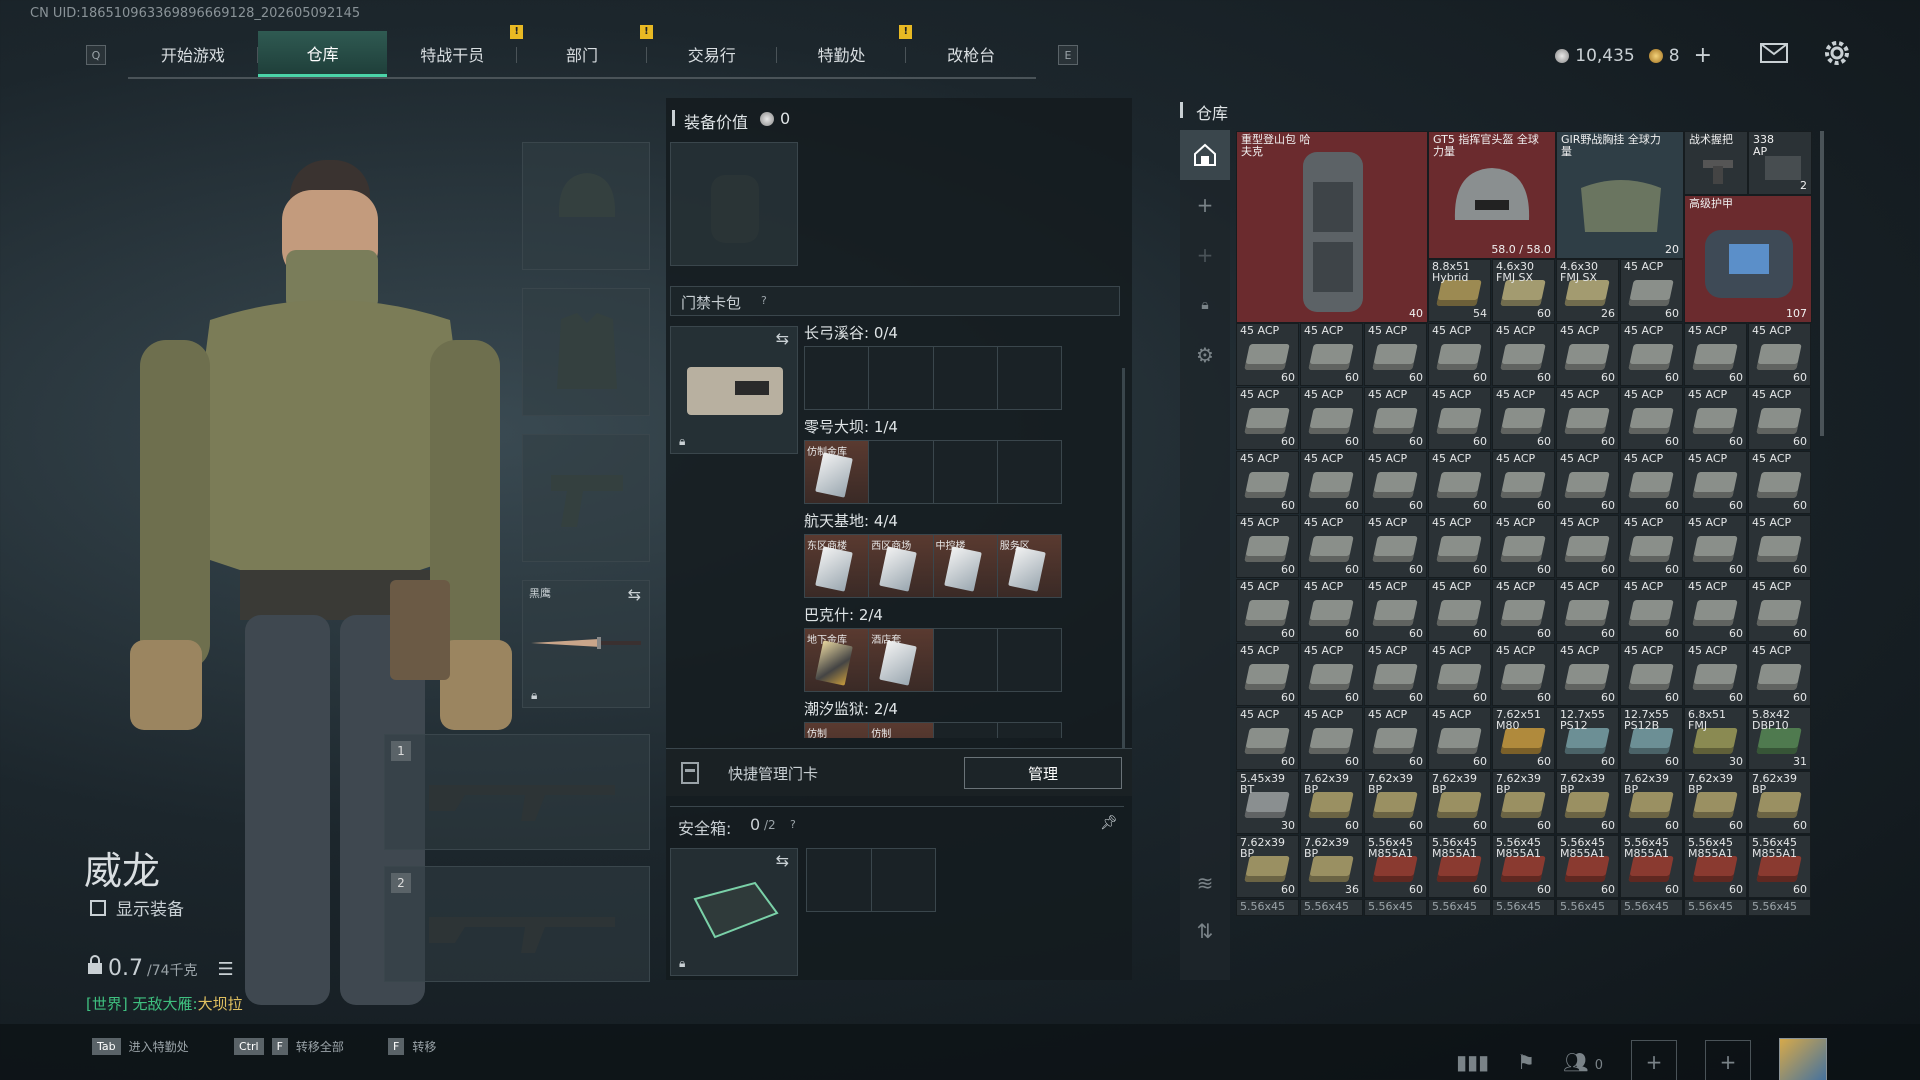 Image resolution: width=1920 pixels, height=1080 pixels. What do you see at coordinates (585, 51) in the screenshot?
I see `tab-department: 部门!` at bounding box center [585, 51].